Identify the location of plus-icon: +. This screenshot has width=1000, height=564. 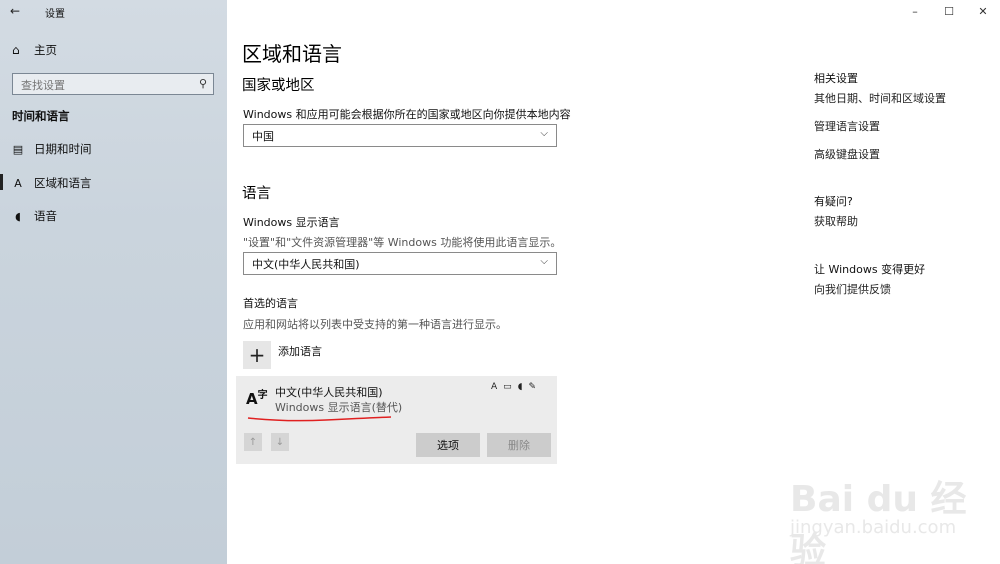
(257, 355).